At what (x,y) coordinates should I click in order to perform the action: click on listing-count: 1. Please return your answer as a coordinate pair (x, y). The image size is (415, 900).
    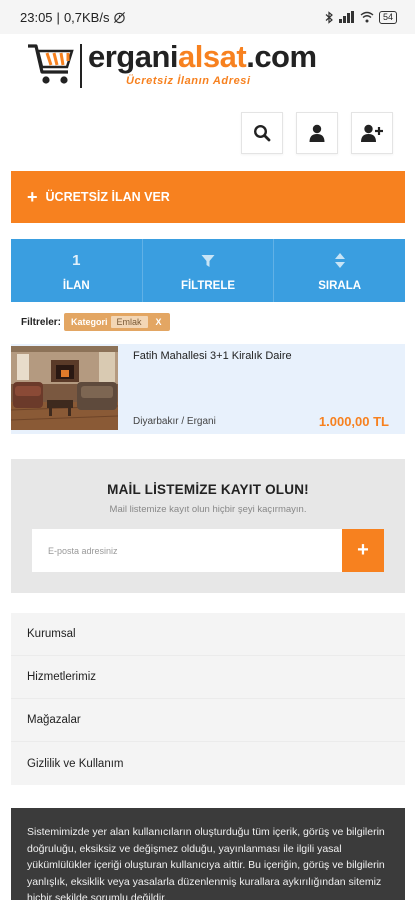
    Looking at the image, I should click on (76, 260).